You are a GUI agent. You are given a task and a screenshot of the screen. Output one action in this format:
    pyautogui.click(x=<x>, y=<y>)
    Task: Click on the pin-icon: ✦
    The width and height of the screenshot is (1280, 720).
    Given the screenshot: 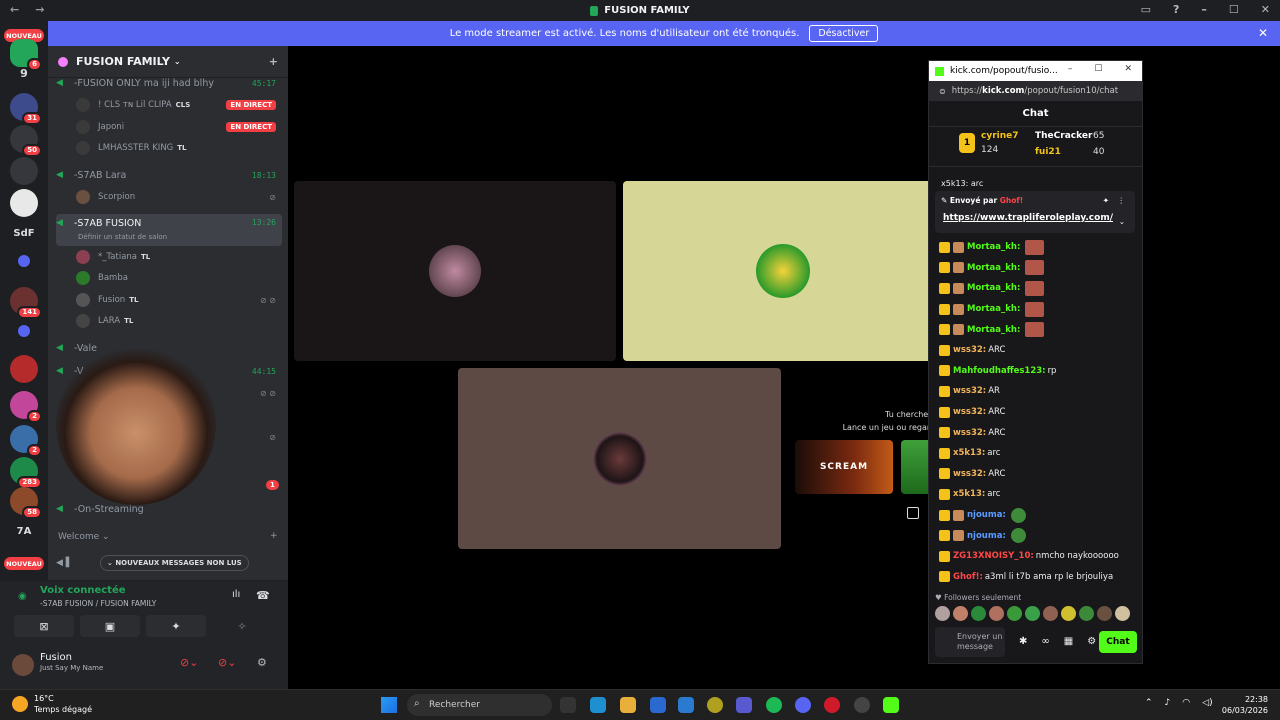 What is the action you would take?
    pyautogui.click(x=1106, y=200)
    